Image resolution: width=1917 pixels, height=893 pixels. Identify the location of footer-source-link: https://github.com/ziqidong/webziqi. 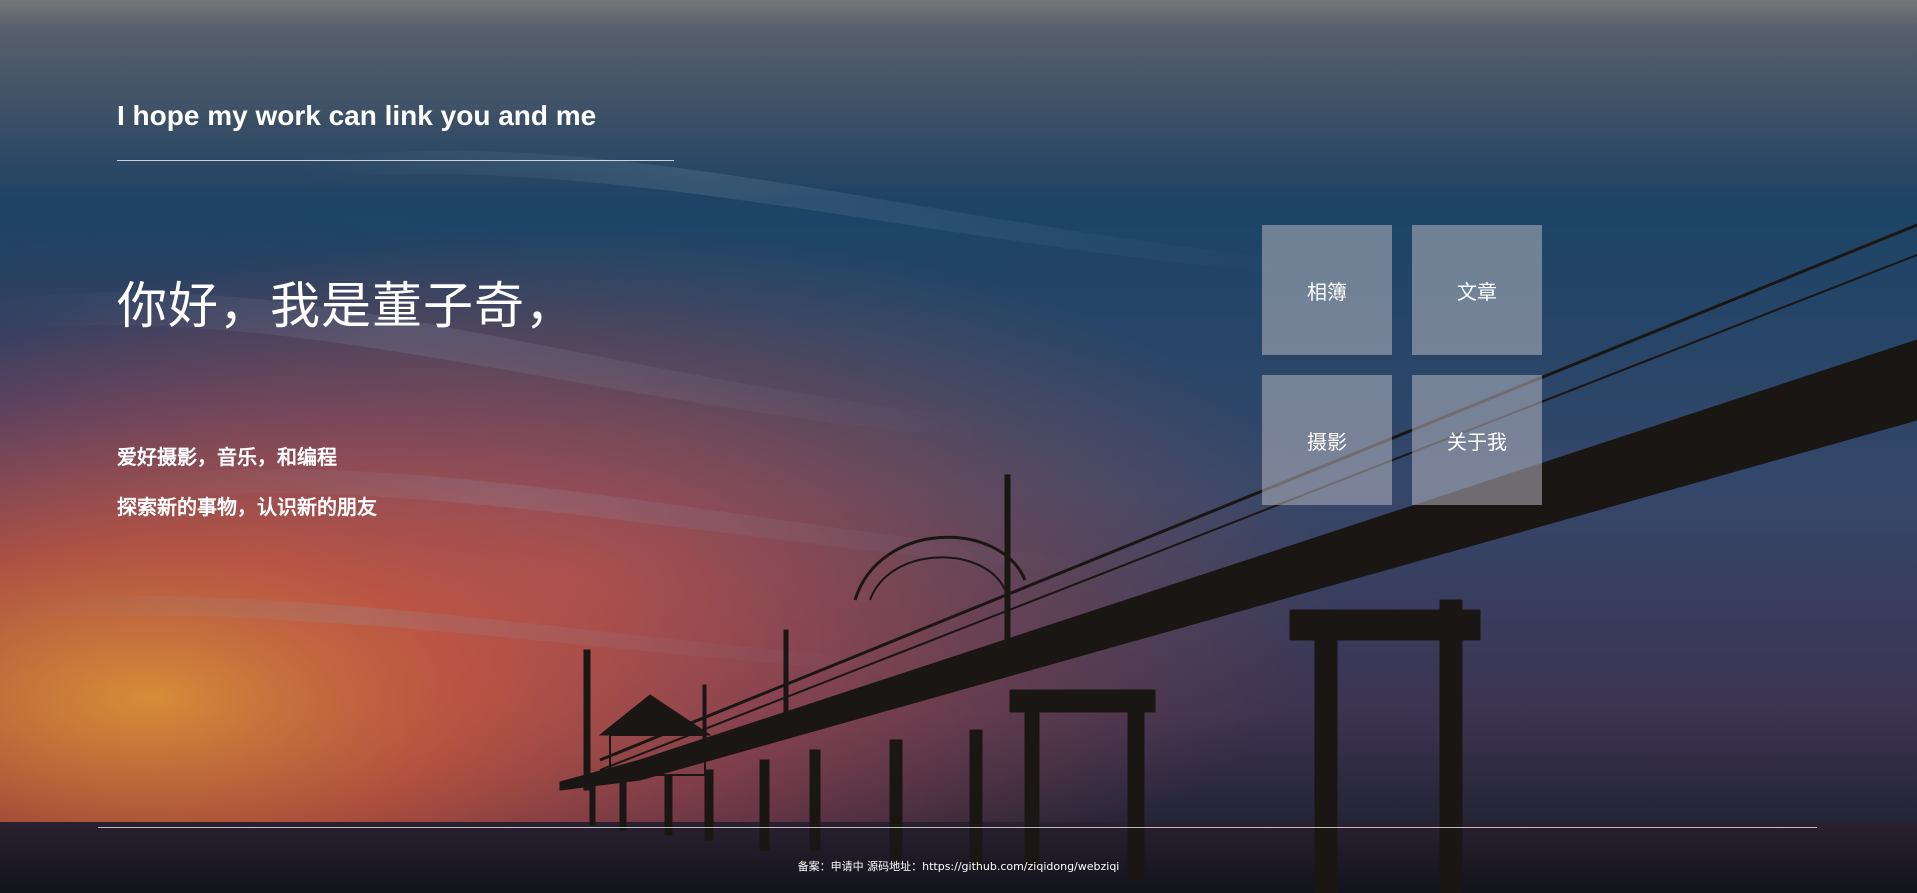
(1020, 866).